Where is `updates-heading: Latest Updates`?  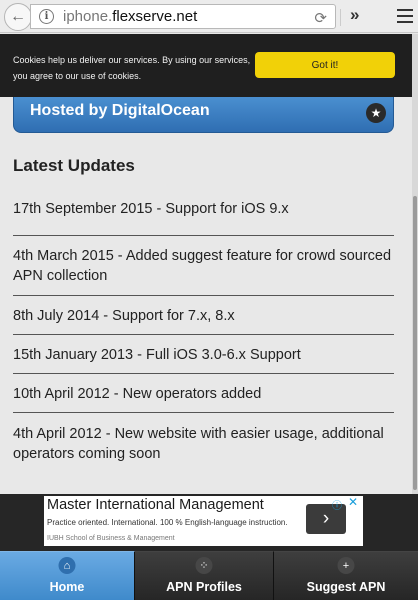
updates-heading: Latest Updates is located at coordinates (74, 165).